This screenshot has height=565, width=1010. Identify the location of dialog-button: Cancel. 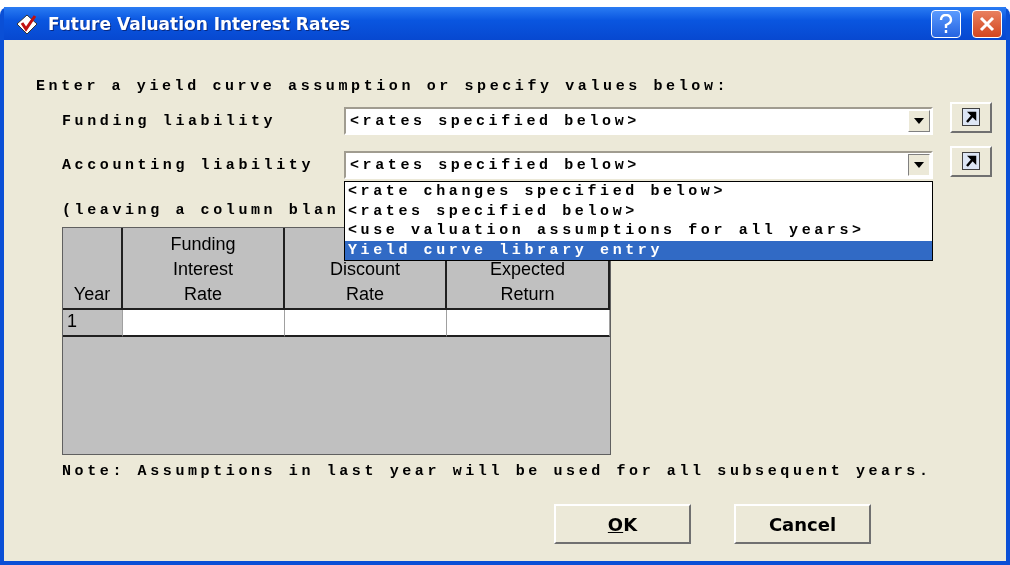
(802, 524).